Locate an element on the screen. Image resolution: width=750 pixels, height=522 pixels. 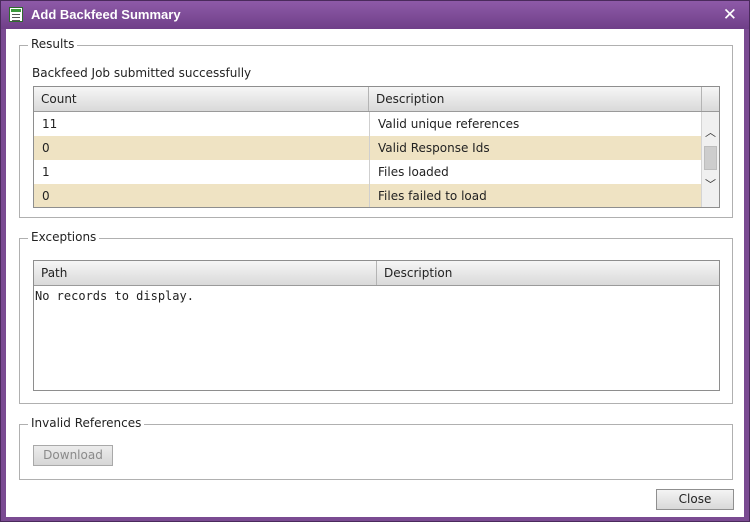
scrollbar-thumb is located at coordinates (710, 158).